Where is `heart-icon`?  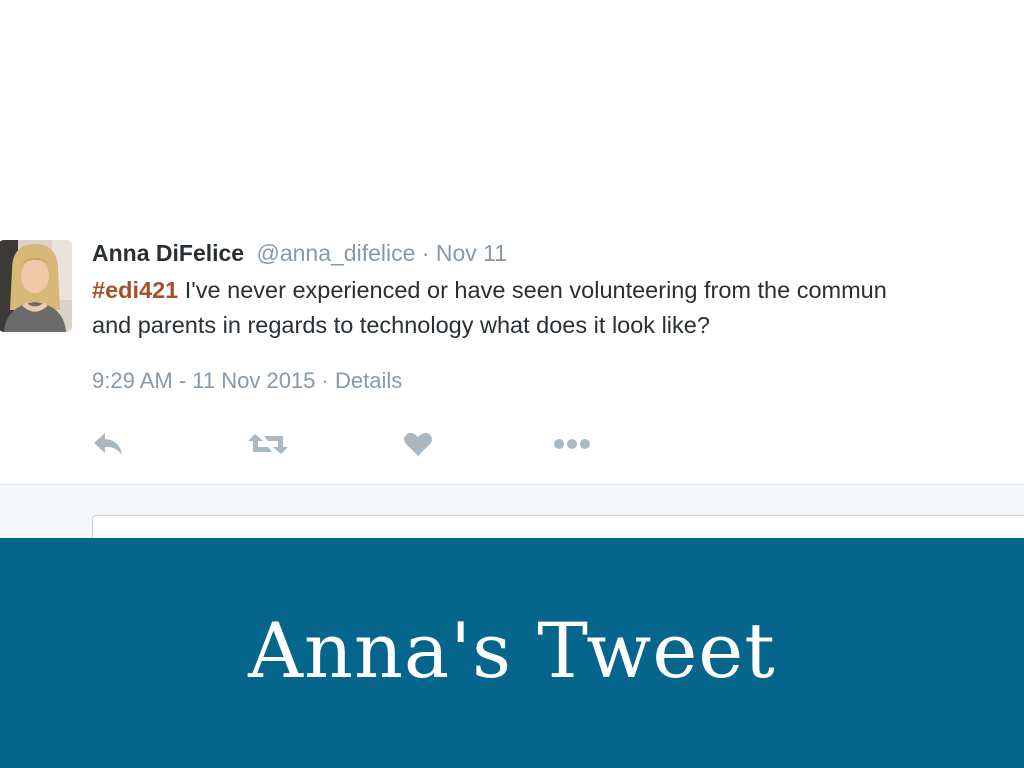
heart-icon is located at coordinates (418, 444).